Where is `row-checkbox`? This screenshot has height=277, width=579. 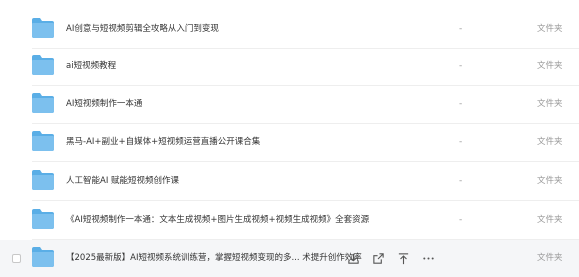 row-checkbox is located at coordinates (16, 258).